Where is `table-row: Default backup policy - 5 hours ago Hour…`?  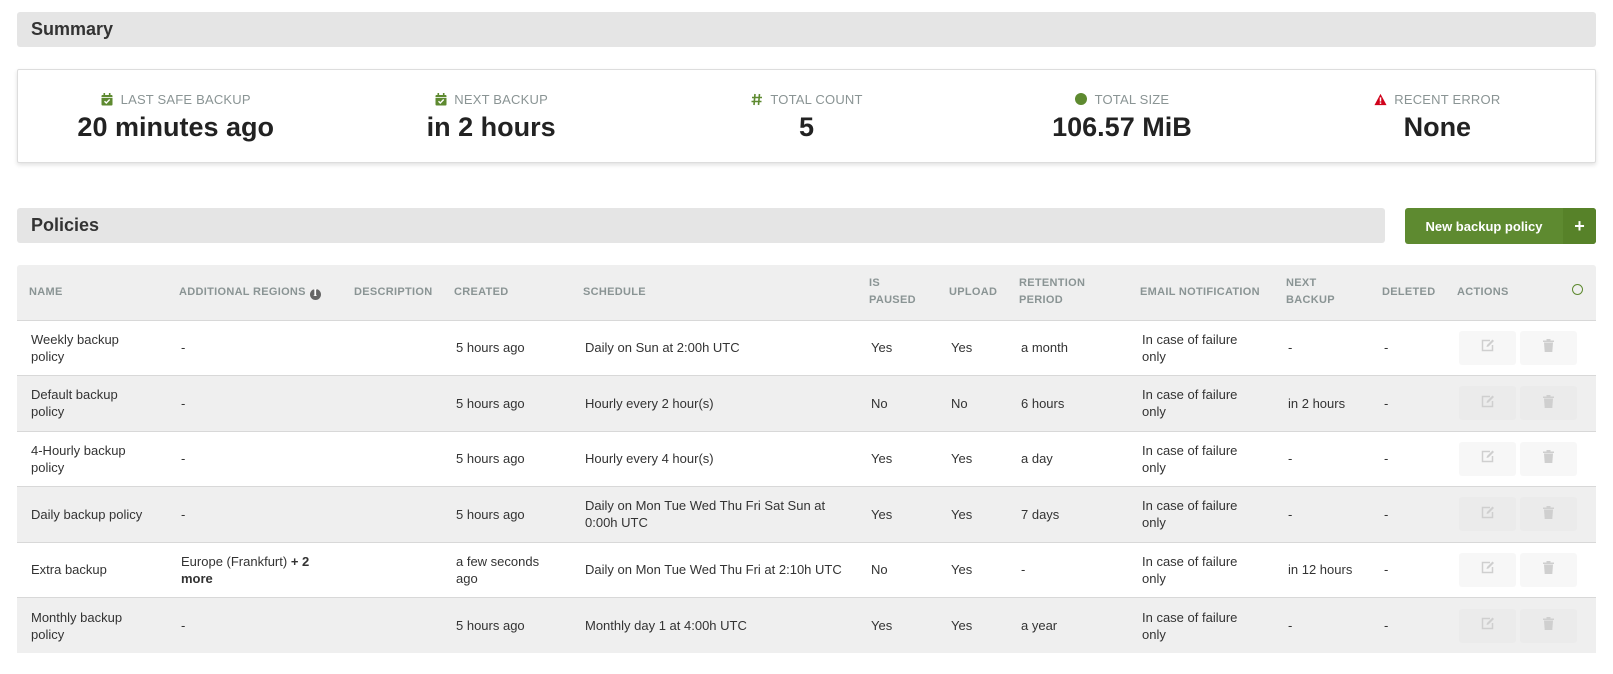
table-row: Default backup policy - 5 hours ago Hour… is located at coordinates (806, 403).